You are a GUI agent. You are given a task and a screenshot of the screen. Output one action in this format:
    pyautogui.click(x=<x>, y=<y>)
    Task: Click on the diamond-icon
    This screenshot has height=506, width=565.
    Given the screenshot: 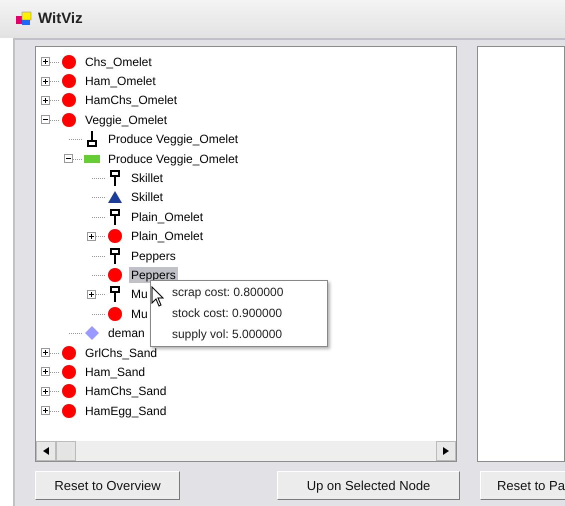 What is the action you would take?
    pyautogui.click(x=92, y=333)
    